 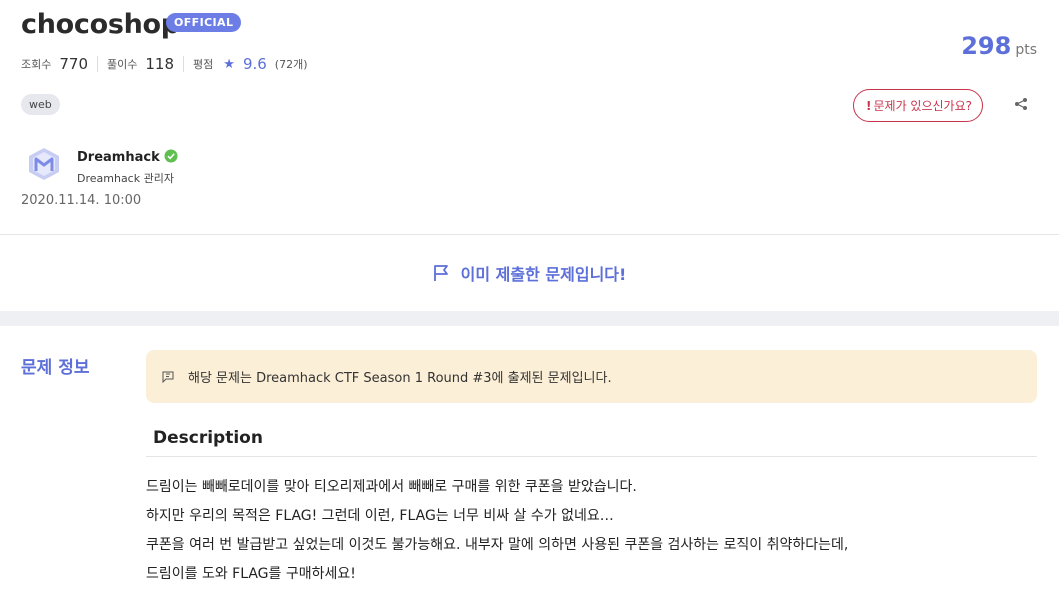 What do you see at coordinates (922, 106) in the screenshot?
I see `report-problem-label: 문제가 있으신가요?` at bounding box center [922, 106].